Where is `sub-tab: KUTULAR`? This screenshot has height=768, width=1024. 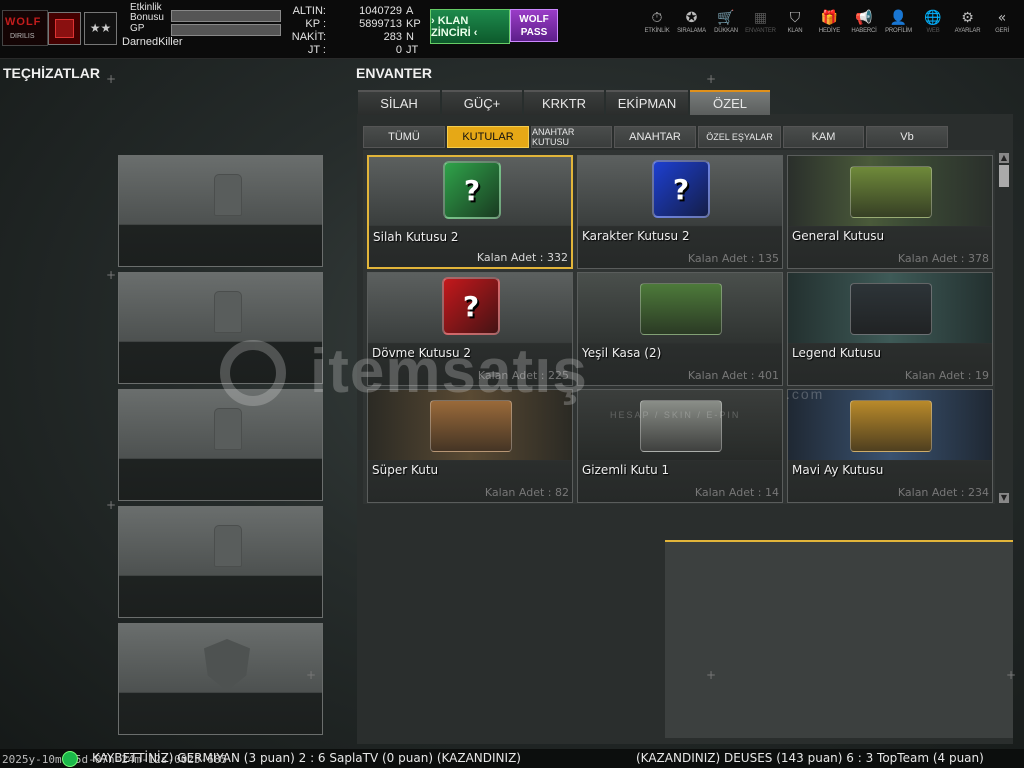
sub-tab: KUTULAR is located at coordinates (488, 137).